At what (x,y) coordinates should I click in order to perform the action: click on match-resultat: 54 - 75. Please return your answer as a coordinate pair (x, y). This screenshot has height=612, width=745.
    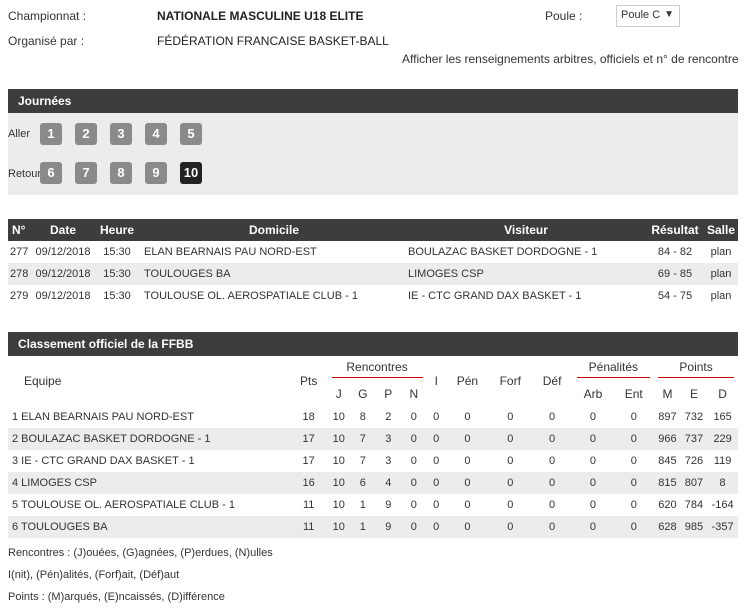
    Looking at the image, I should click on (675, 296).